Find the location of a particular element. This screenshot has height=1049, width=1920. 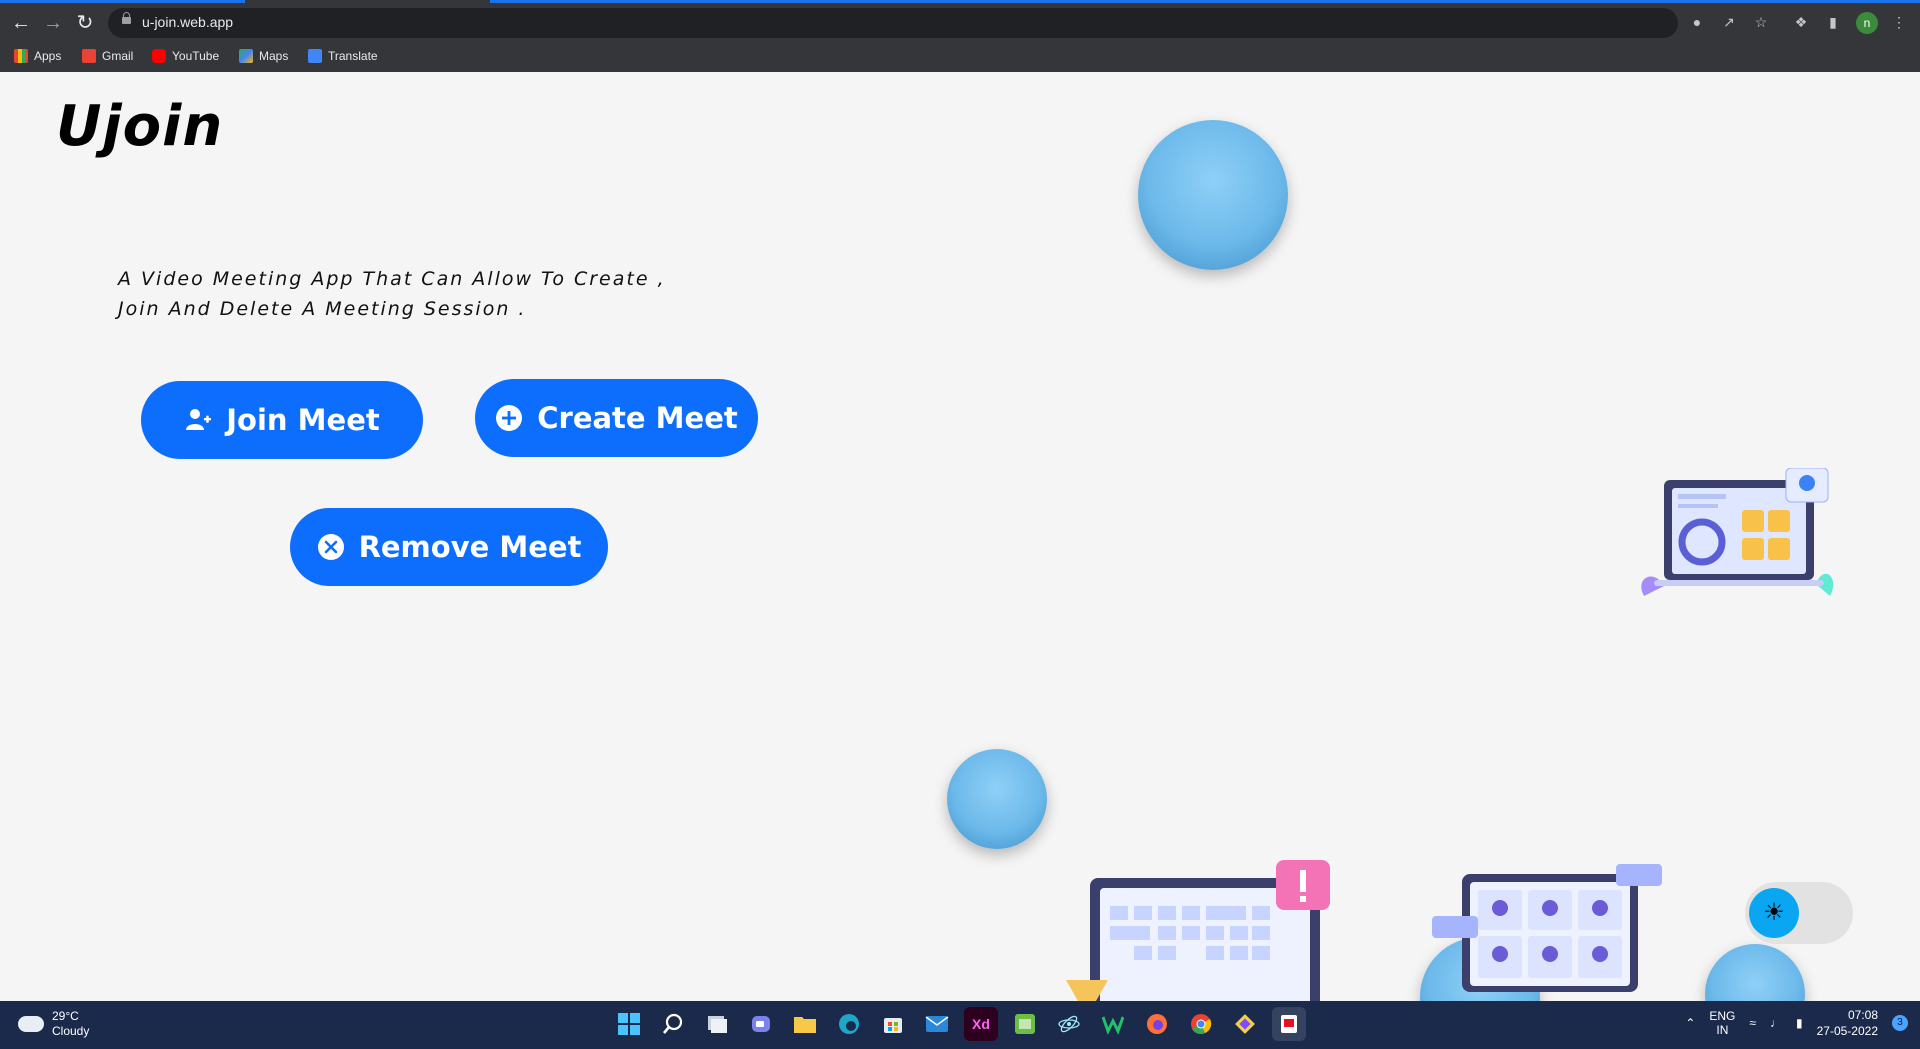

reload-icon: ↻ is located at coordinates (85, 23).